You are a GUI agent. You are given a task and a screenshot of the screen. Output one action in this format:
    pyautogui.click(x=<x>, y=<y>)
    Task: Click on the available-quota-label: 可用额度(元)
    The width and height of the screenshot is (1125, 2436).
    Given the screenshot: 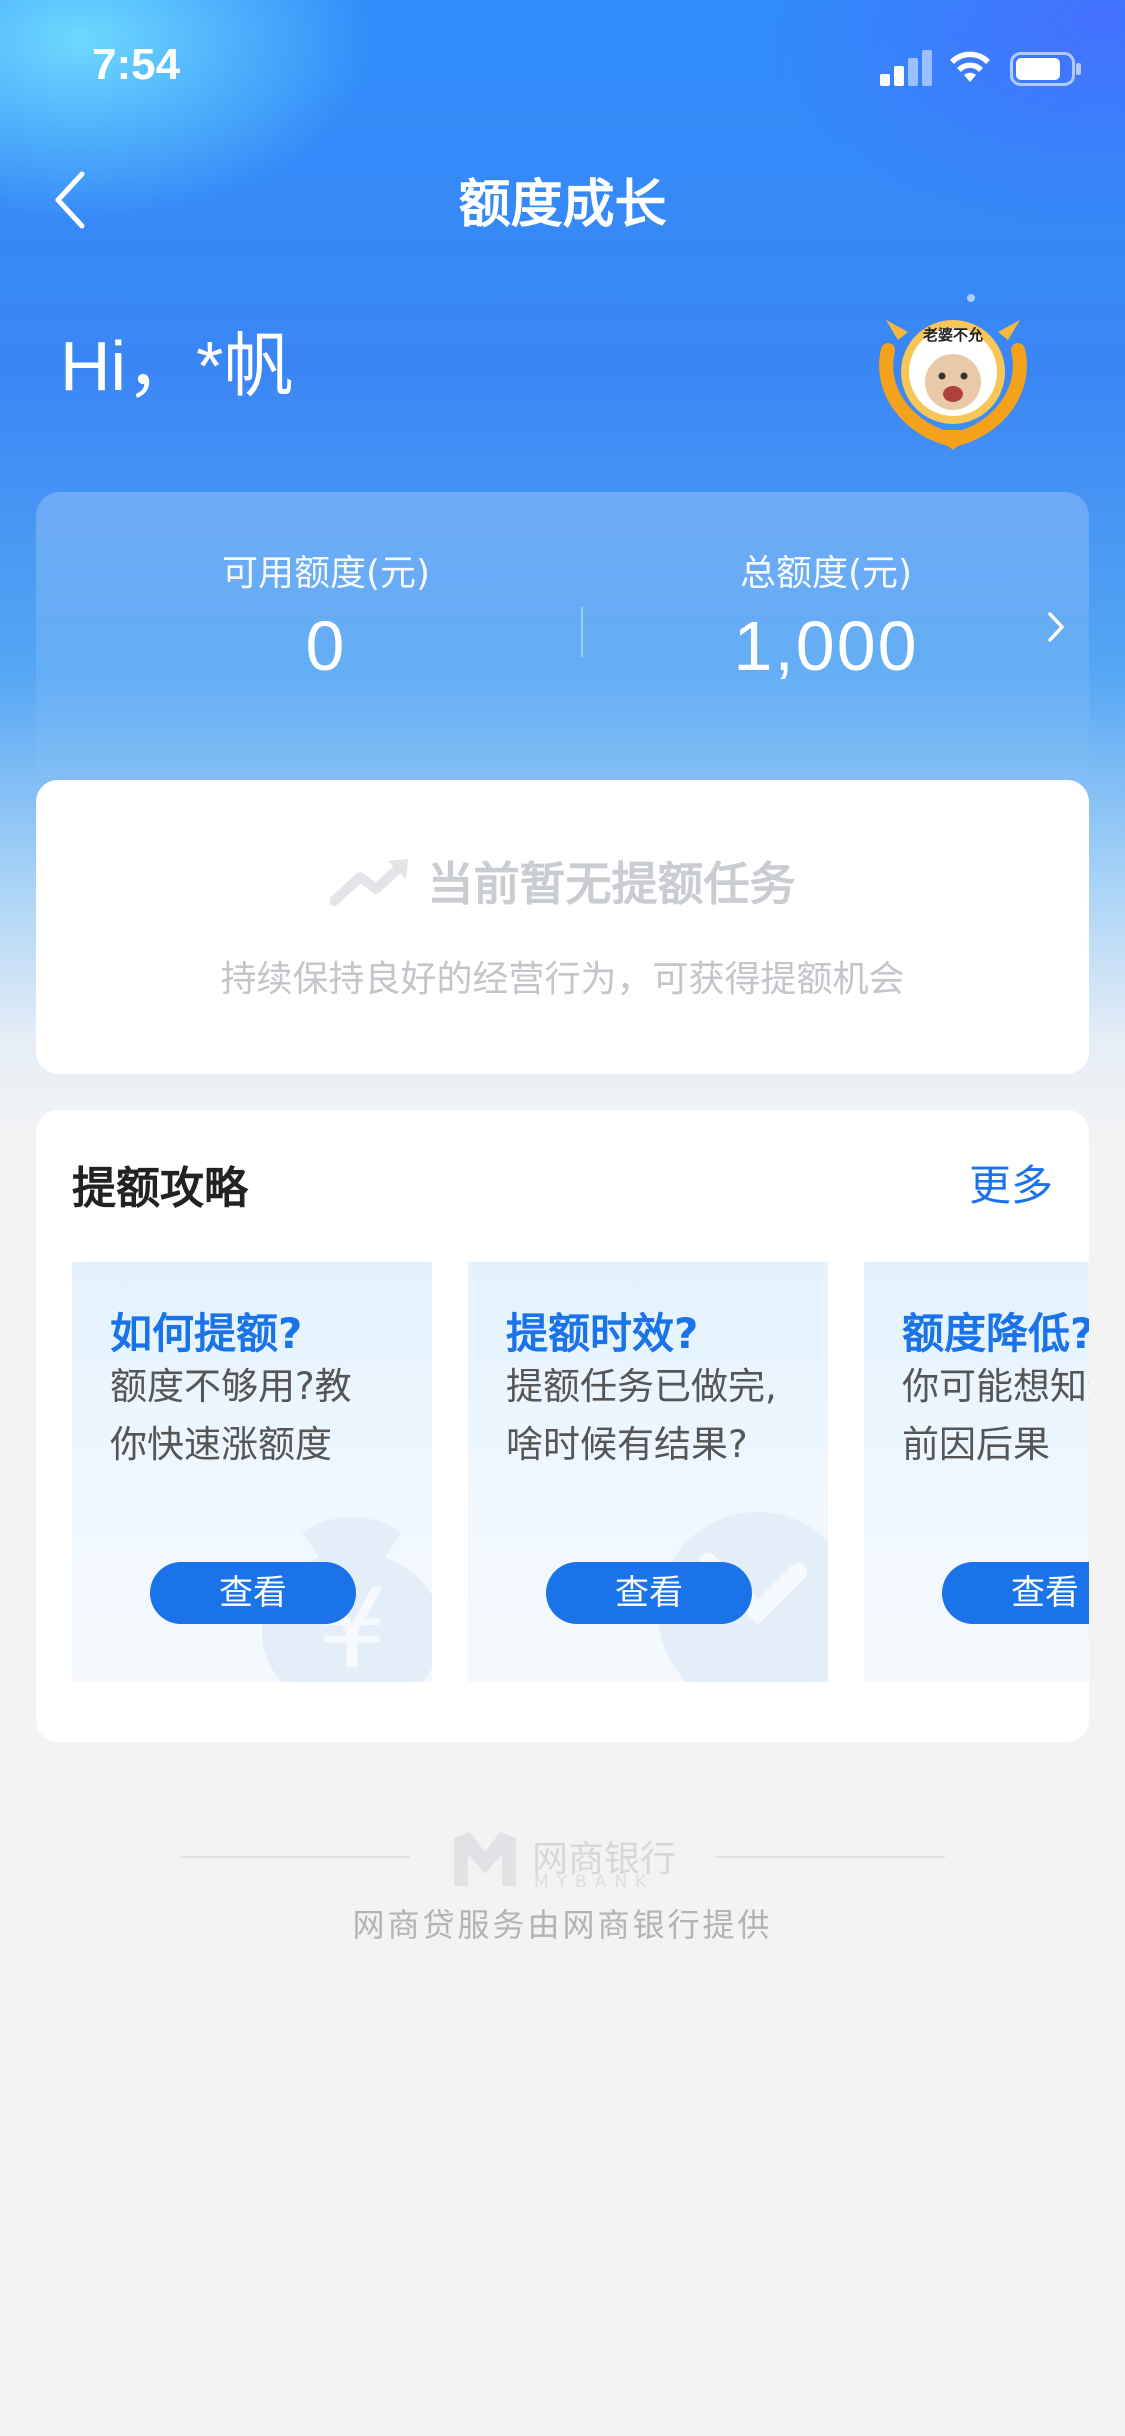 What is the action you would take?
    pyautogui.click(x=326, y=573)
    